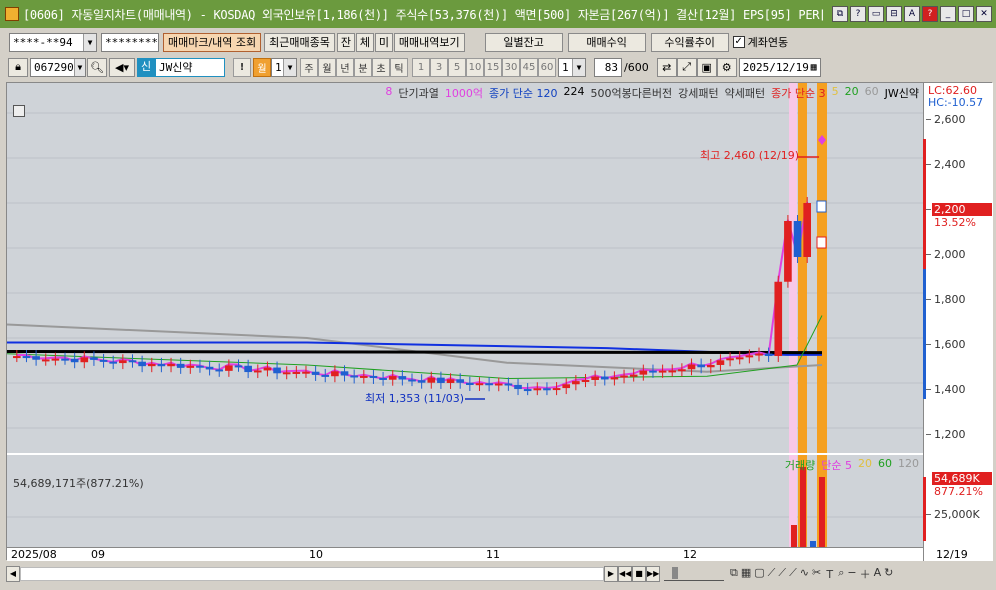  What do you see at coordinates (439, 67) in the screenshot?
I see `minute-3-button: 3` at bounding box center [439, 67].